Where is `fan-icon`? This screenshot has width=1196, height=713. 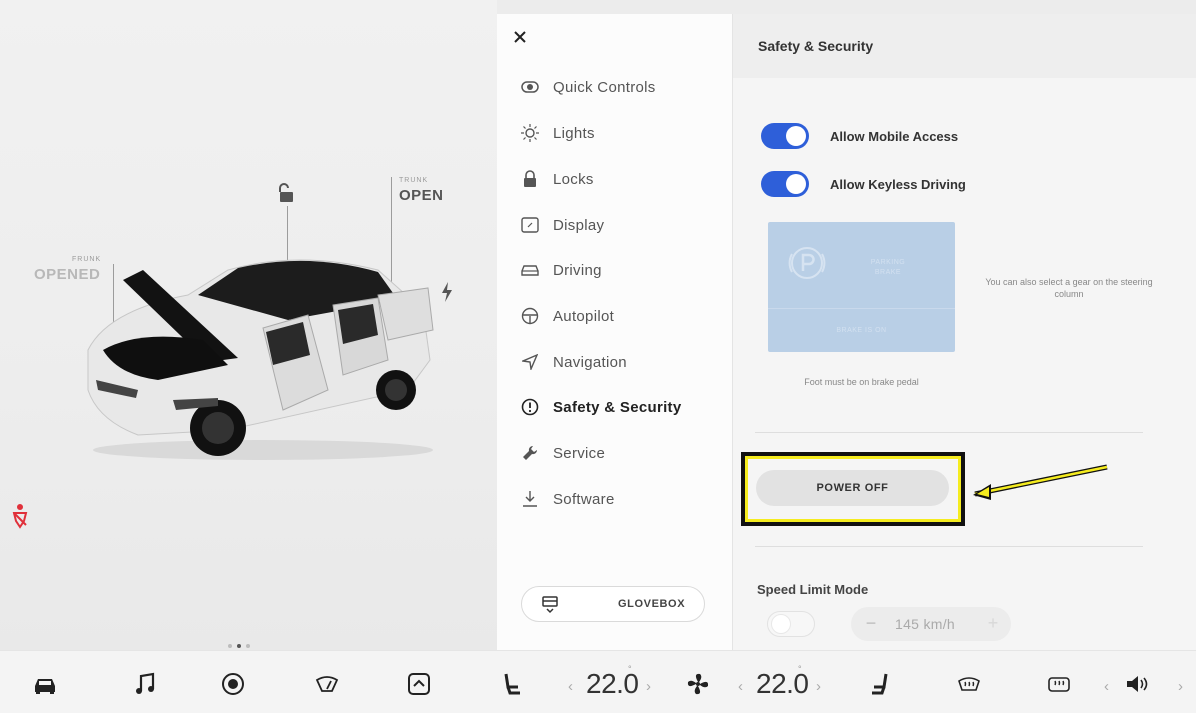
fan-icon is located at coordinates (698, 684).